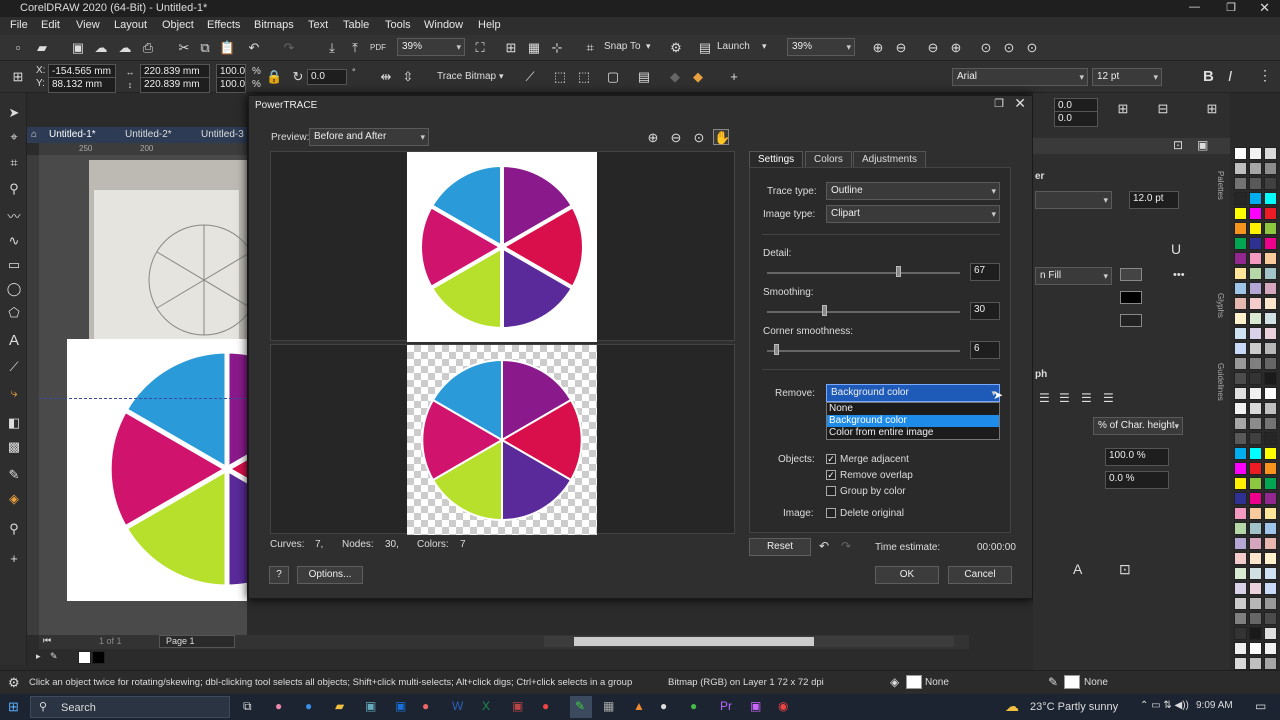  Describe the element at coordinates (82, 85) in the screenshot. I see `y-position-field: 88.132 mm` at that location.